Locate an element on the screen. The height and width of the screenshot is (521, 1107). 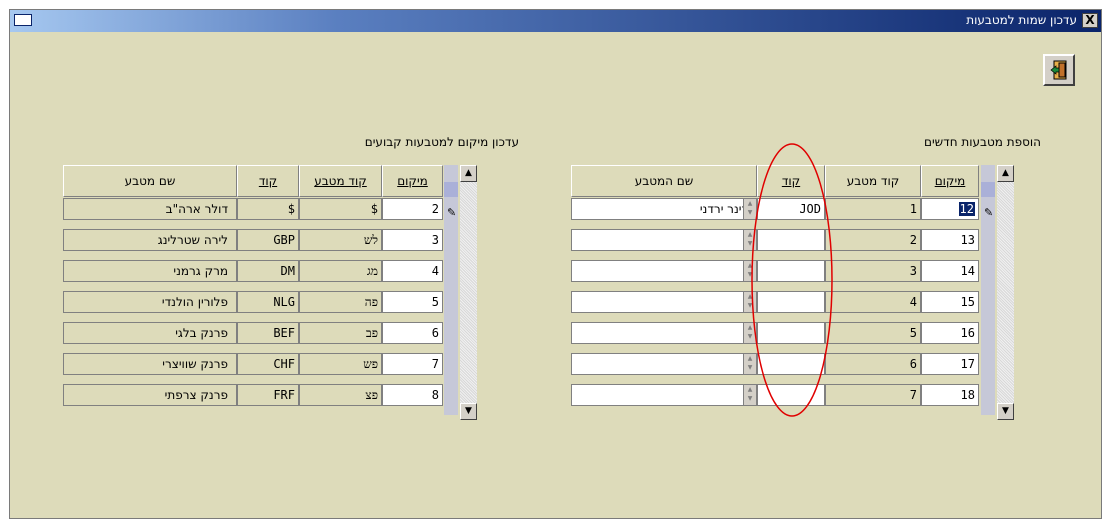
left-header-currency-name-label: שם מטבע is located at coordinates (150, 181).